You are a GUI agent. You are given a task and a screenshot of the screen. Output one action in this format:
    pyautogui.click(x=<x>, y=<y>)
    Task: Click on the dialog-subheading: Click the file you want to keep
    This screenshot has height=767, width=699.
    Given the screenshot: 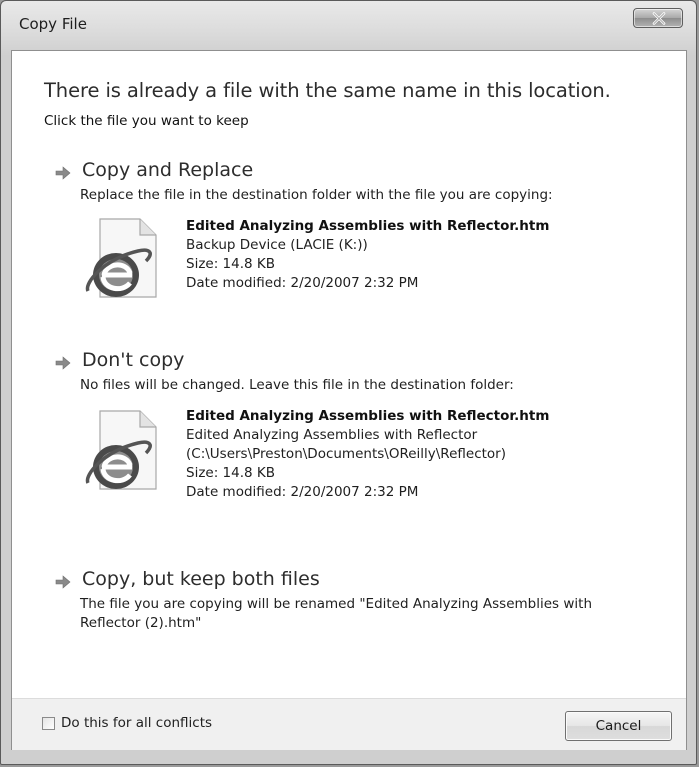 What is the action you would take?
    pyautogui.click(x=146, y=121)
    